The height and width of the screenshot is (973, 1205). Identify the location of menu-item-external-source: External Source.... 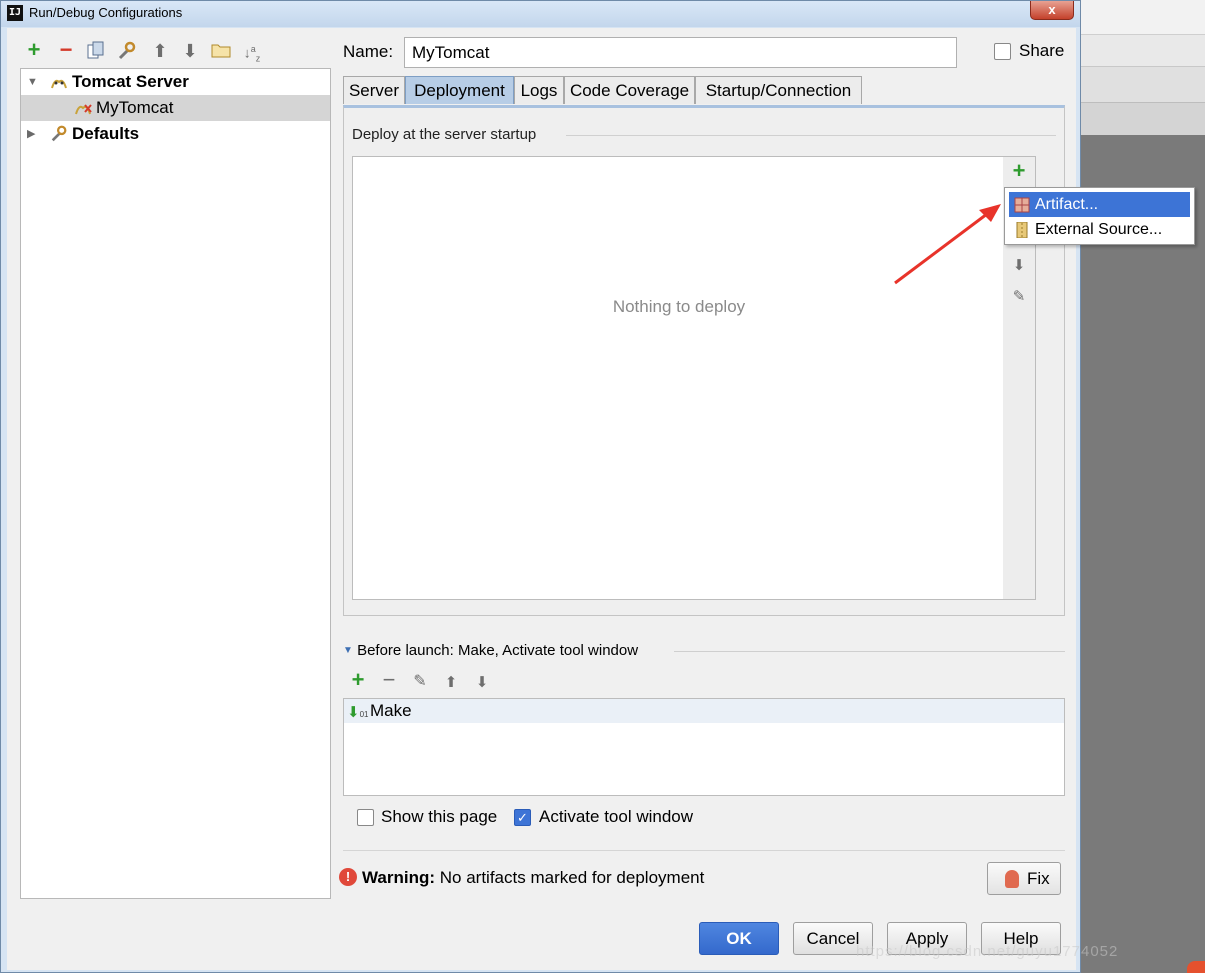
(1099, 229).